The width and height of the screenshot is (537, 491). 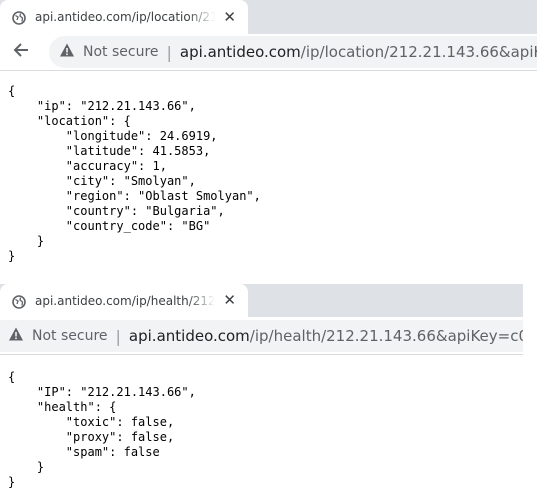 What do you see at coordinates (22, 51) in the screenshot?
I see `arrow-left-icon` at bounding box center [22, 51].